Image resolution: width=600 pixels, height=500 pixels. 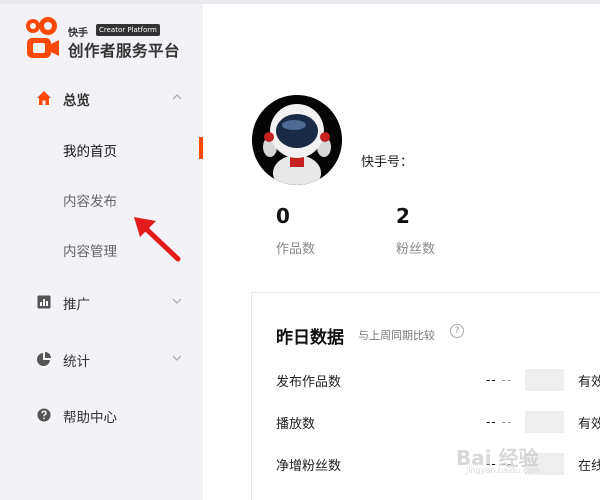 I want to click on sidebar-item-stats-label: 统计, so click(x=76, y=362).